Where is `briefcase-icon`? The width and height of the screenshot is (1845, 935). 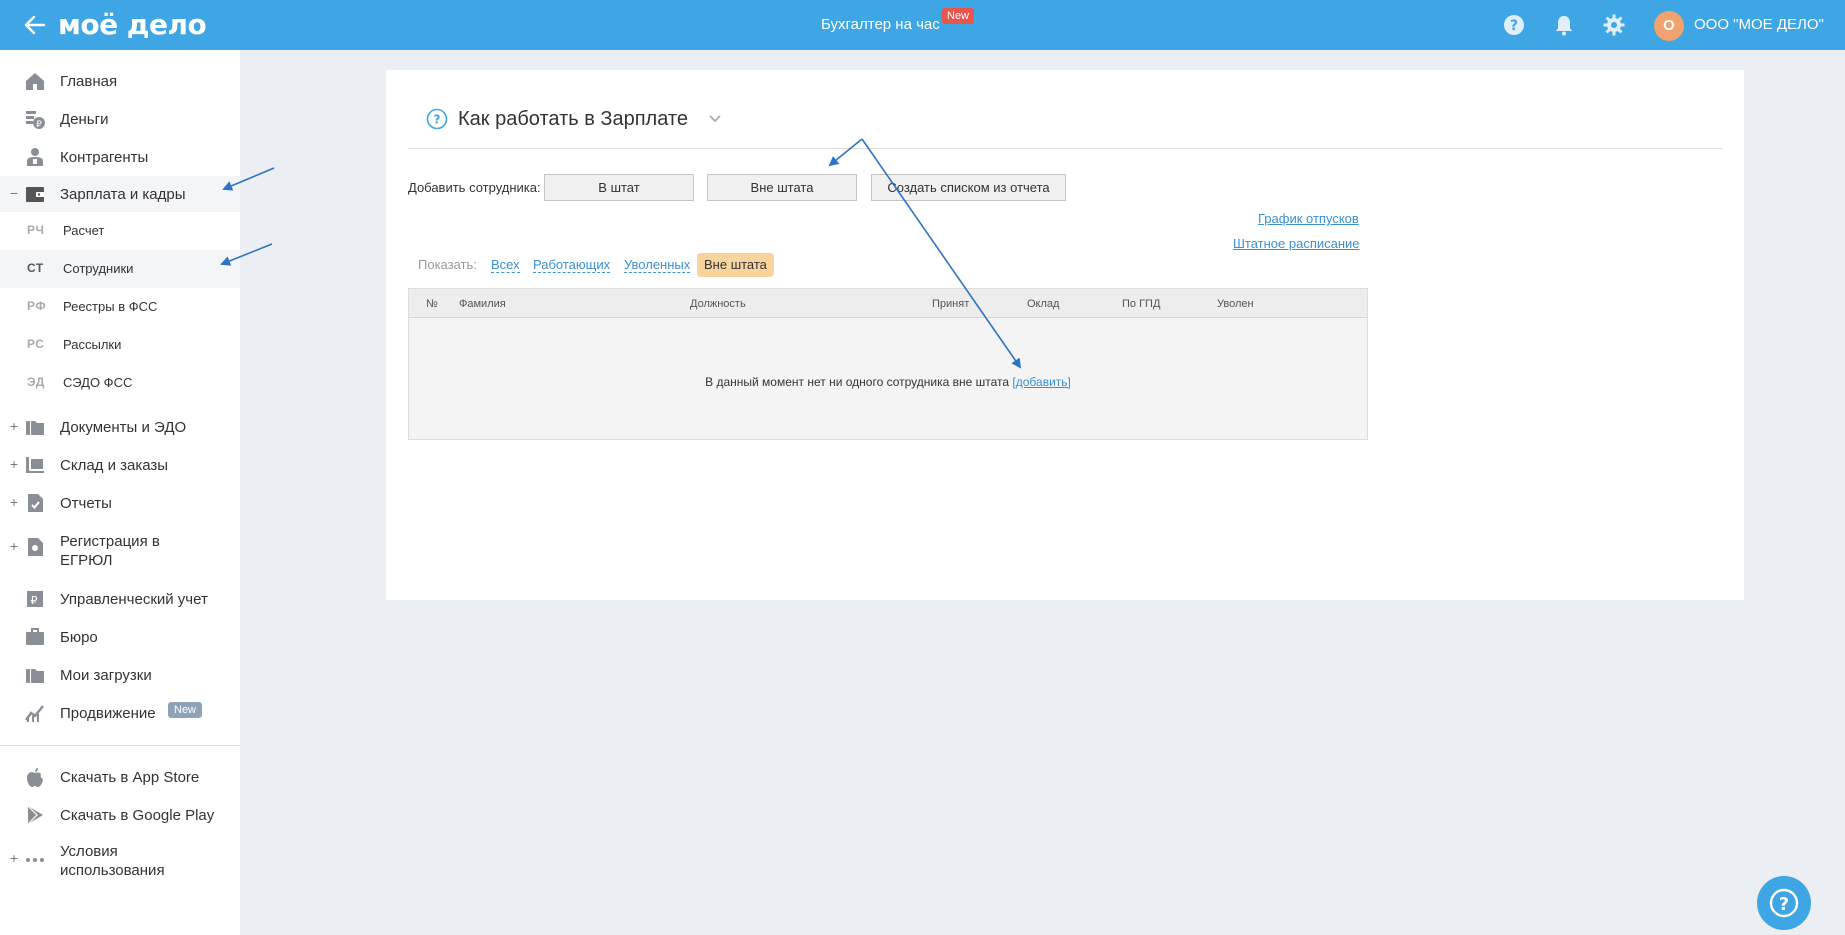
briefcase-icon is located at coordinates (35, 636).